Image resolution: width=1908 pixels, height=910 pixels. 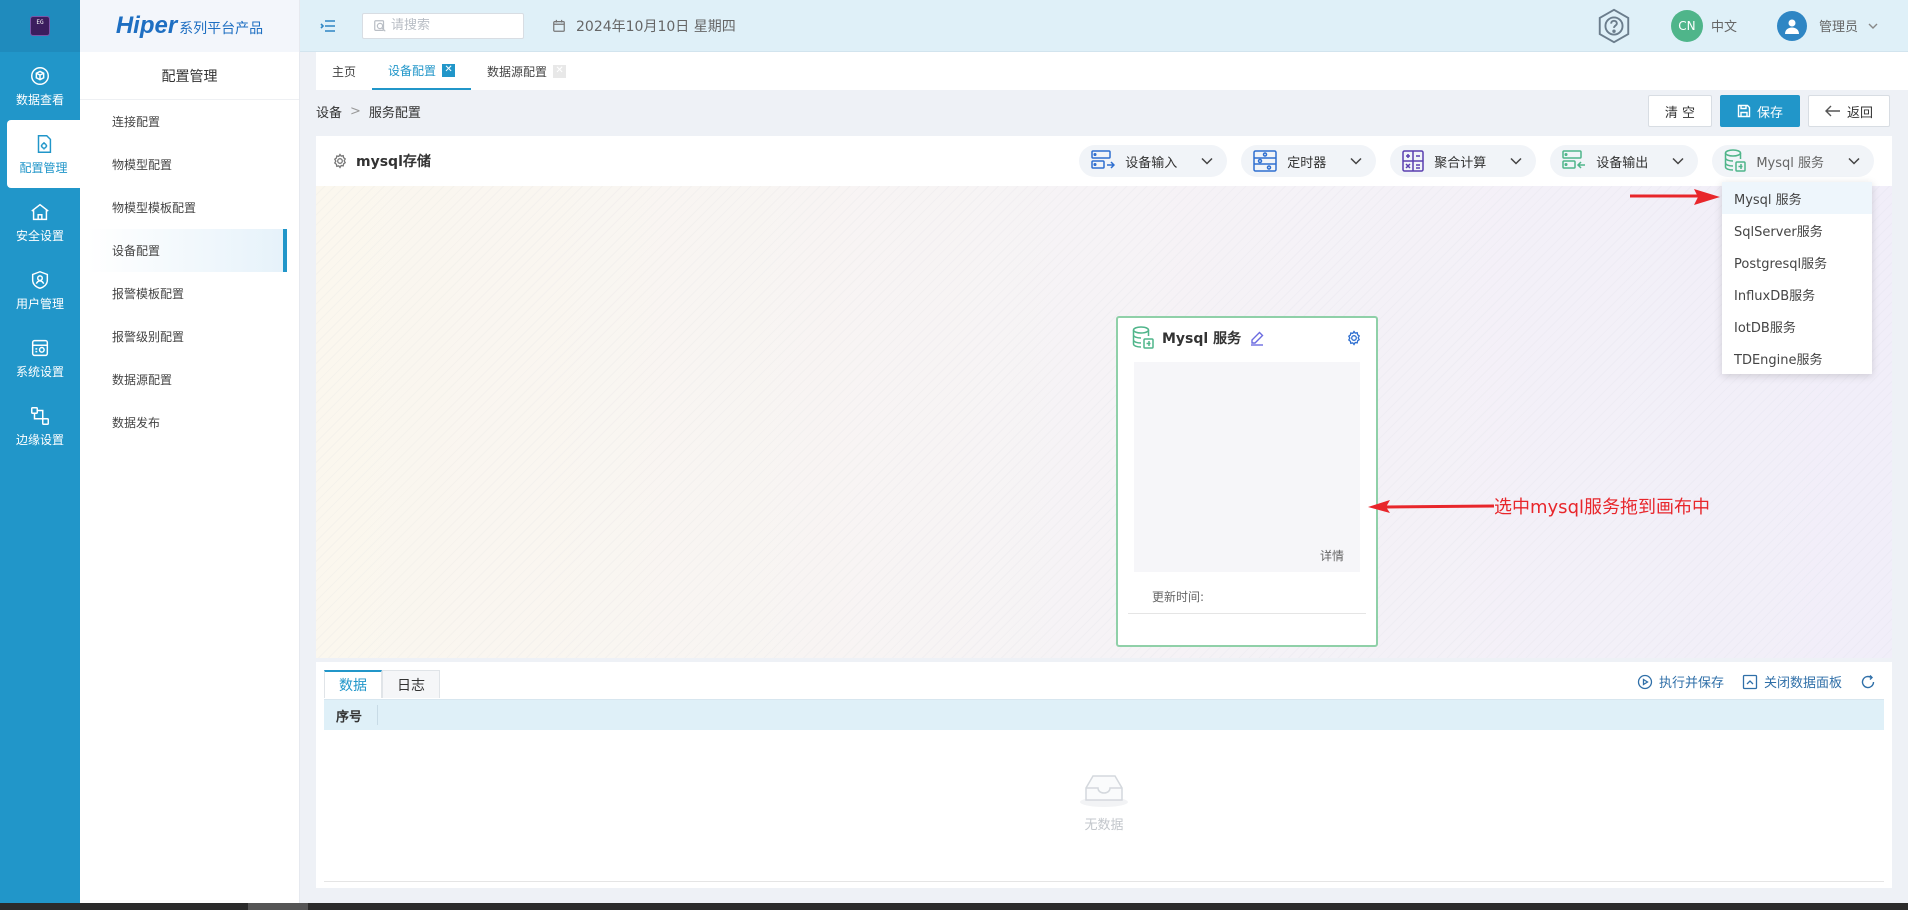 I want to click on header-right: CN 中文 管理员, so click(x=1751, y=25).